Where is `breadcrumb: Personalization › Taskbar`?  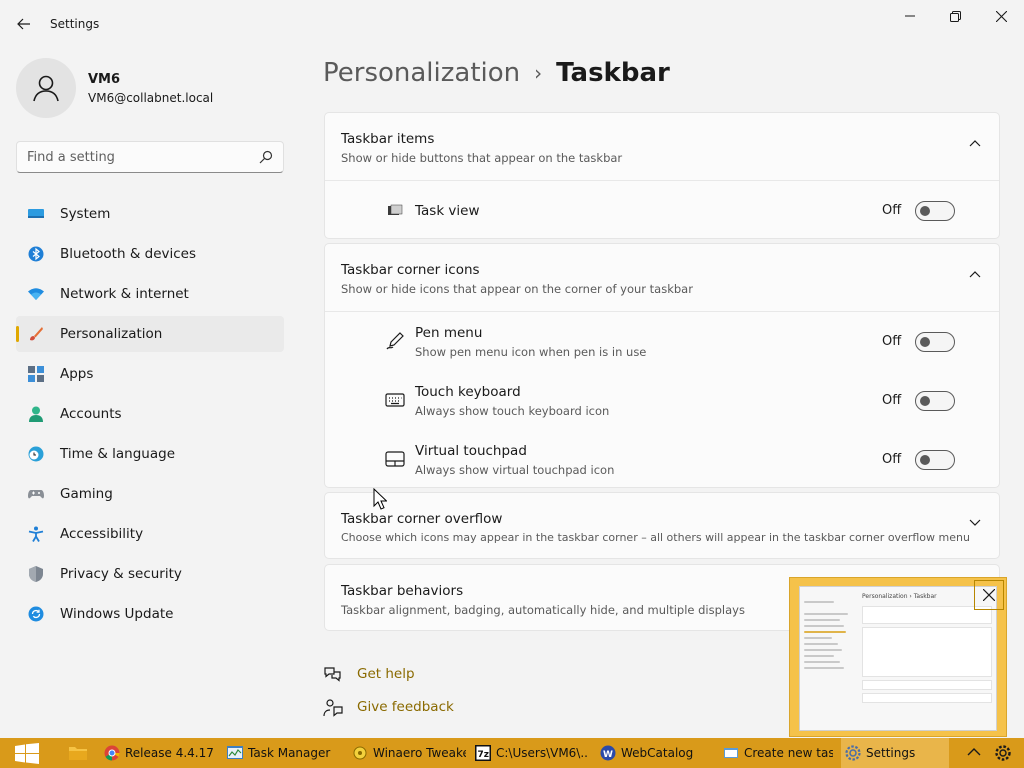
breadcrumb: Personalization › Taskbar is located at coordinates (496, 73).